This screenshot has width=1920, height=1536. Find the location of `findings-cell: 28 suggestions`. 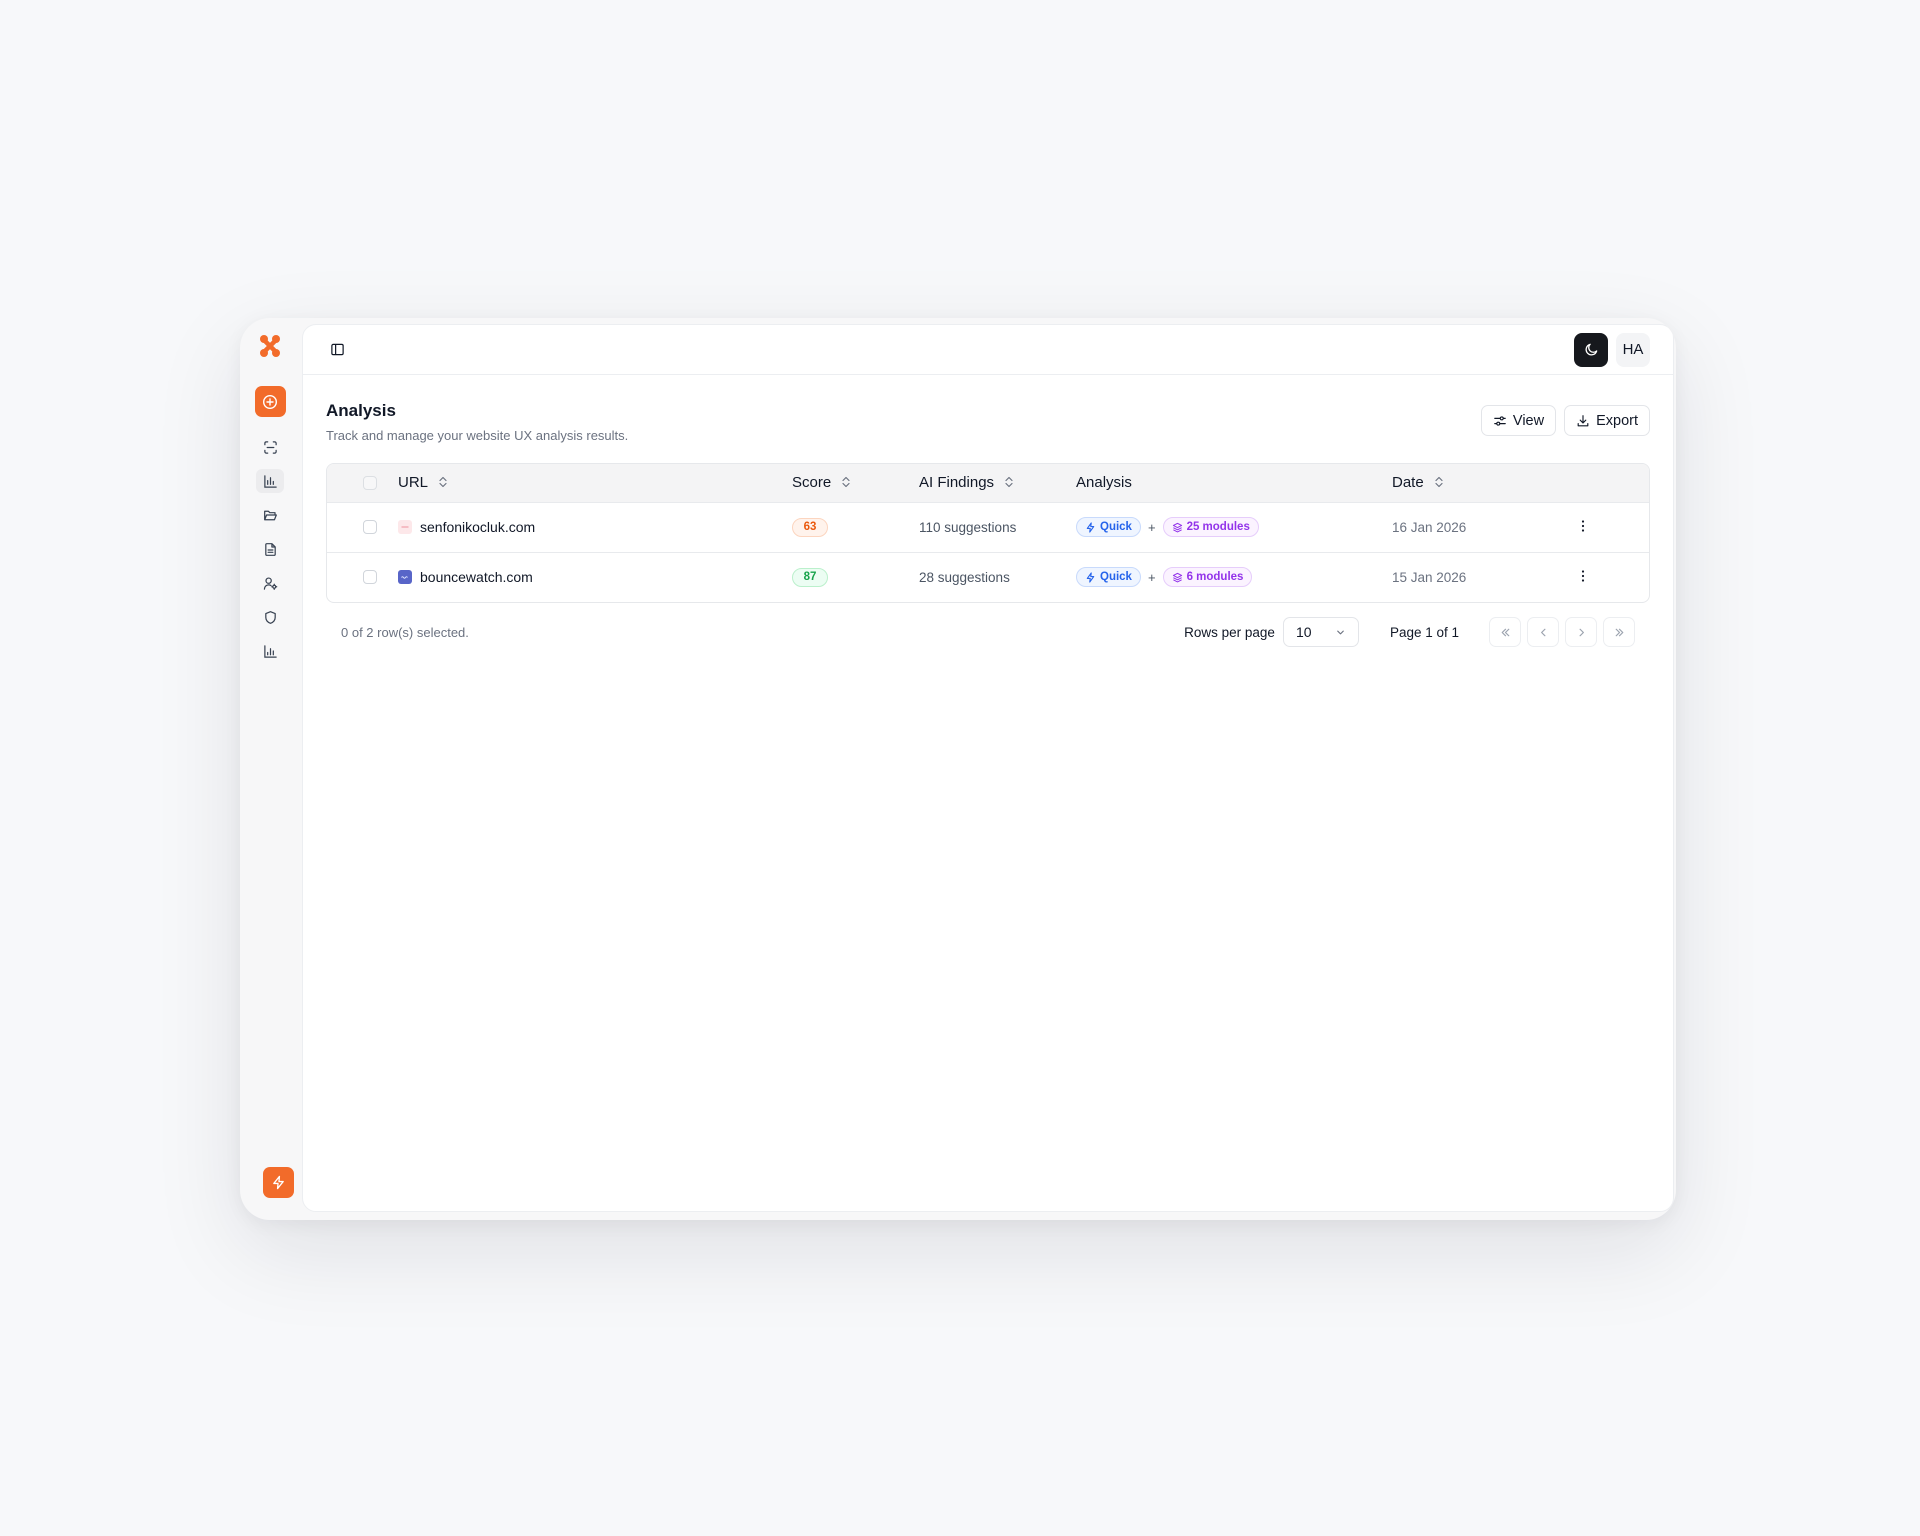

findings-cell: 28 suggestions is located at coordinates (964, 577).